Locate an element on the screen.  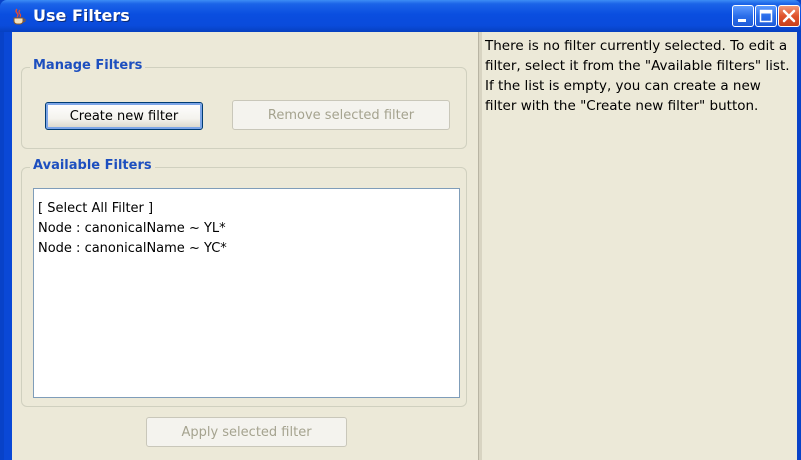
list-item-filter-yl: Node : canonicalName ~ YL* is located at coordinates (246, 229).